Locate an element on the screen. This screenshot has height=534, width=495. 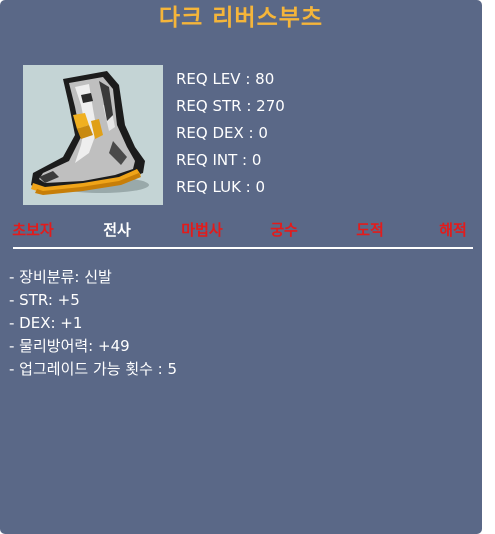
stat-category: - 장비분류: 신발 is located at coordinates (60, 277).